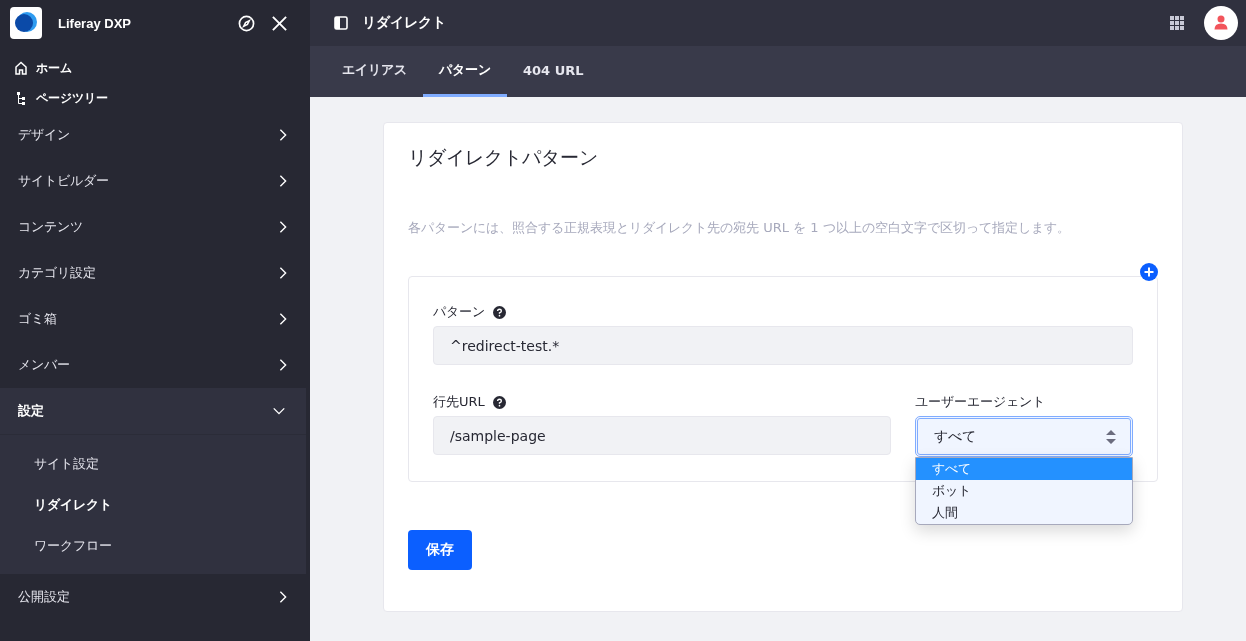 This screenshot has height=641, width=1246. Describe the element at coordinates (440, 550) in the screenshot. I see `save-button: 保存` at that location.